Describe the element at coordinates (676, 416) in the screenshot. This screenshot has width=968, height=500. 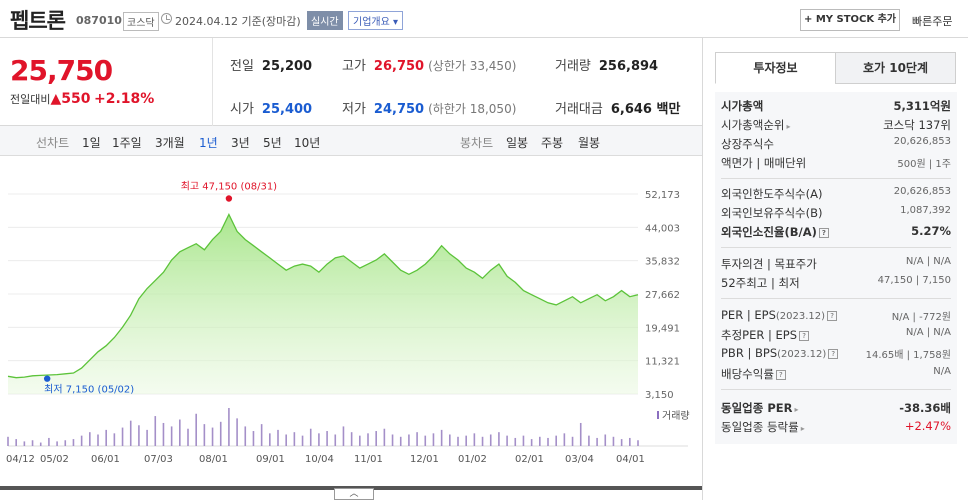
I see `volume-legend-label: 거래량` at that location.